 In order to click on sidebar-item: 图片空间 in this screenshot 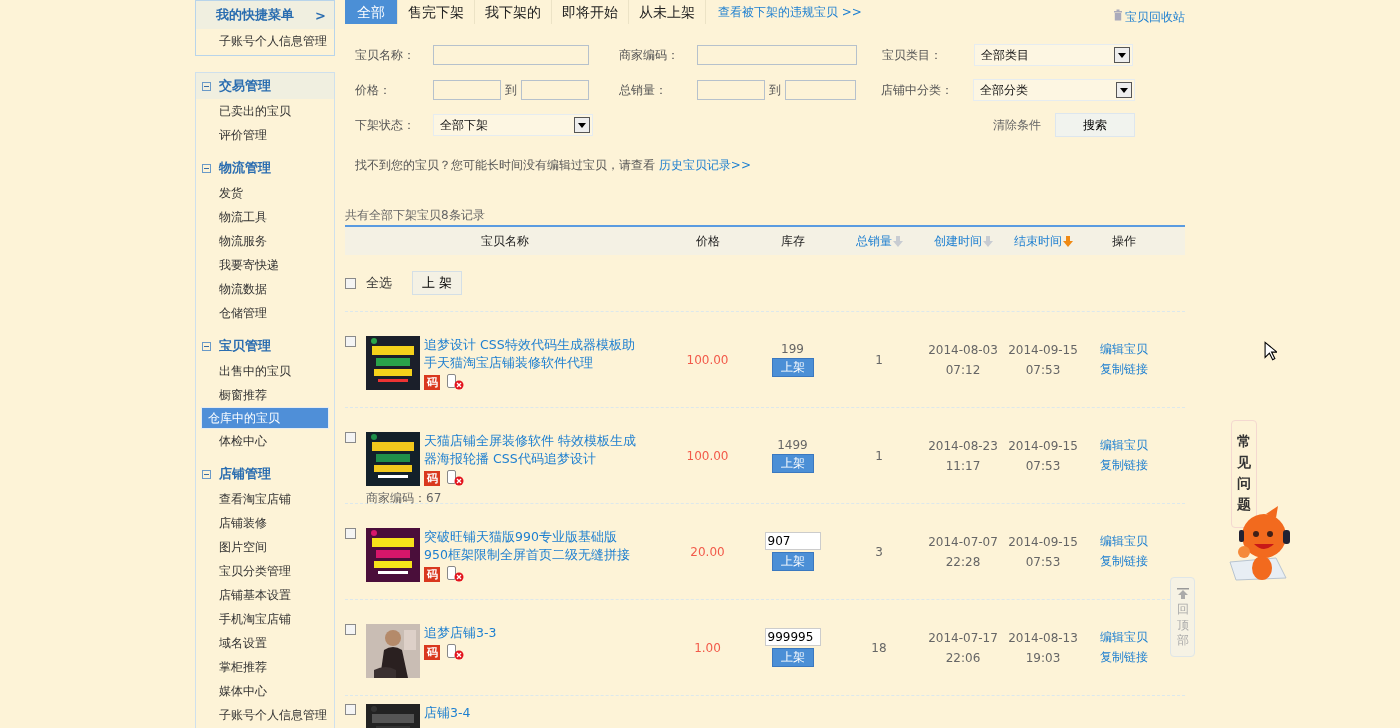, I will do `click(265, 547)`.